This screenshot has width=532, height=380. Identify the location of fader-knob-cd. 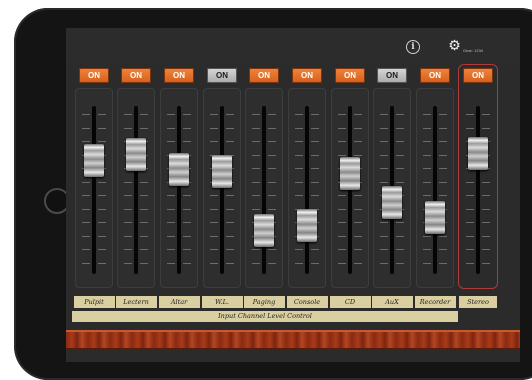
(350, 174).